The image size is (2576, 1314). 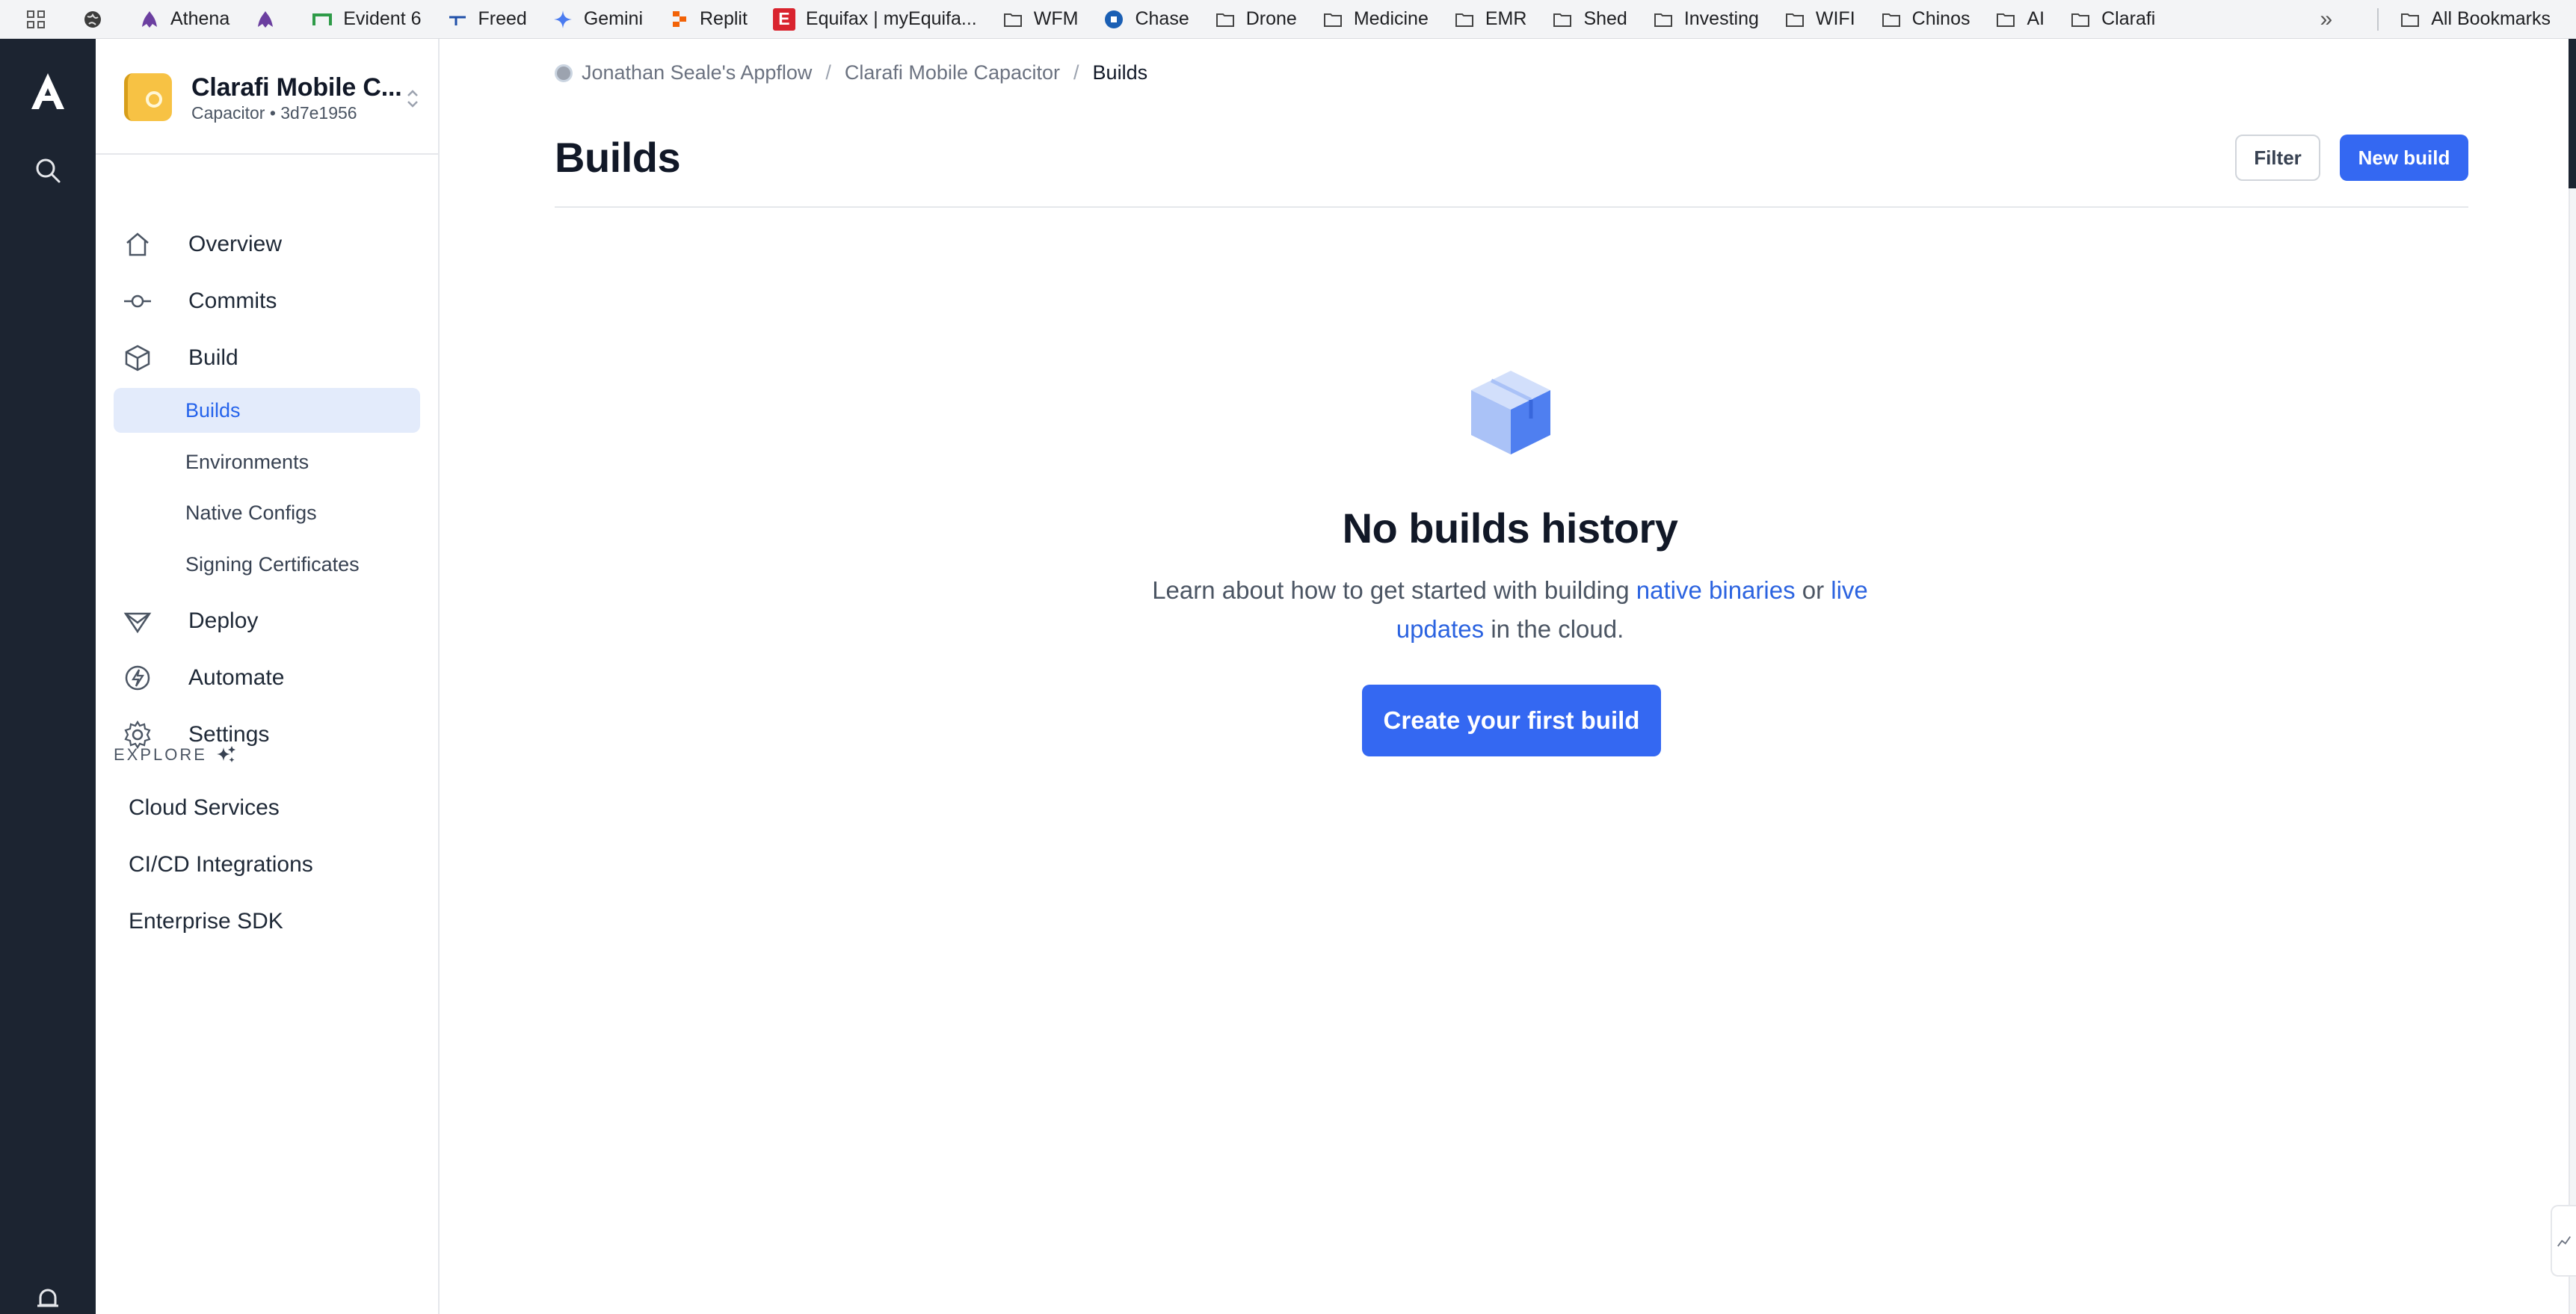 I want to click on bookmark-folder-clarafi: Clarafi, so click(x=2112, y=19).